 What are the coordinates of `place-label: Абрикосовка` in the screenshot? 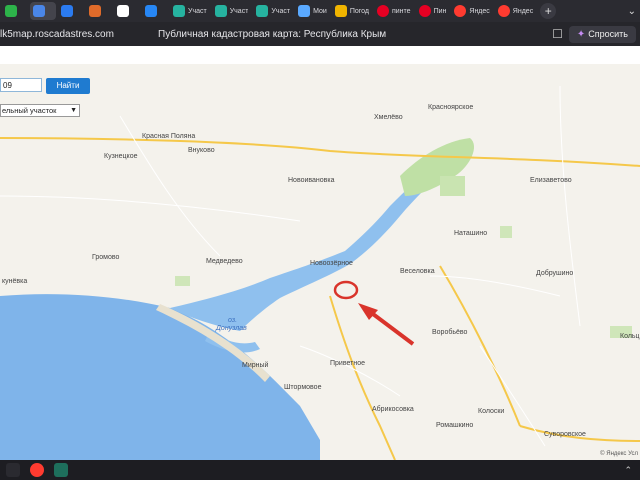 It's located at (393, 409).